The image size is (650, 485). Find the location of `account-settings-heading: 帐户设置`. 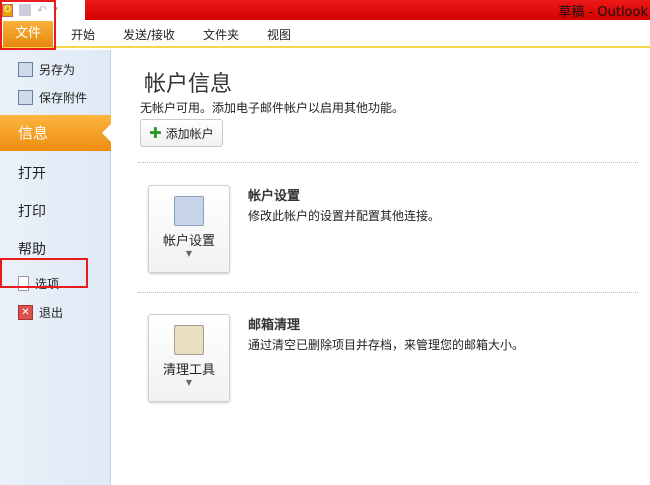

account-settings-heading: 帐户设置 is located at coordinates (274, 196).